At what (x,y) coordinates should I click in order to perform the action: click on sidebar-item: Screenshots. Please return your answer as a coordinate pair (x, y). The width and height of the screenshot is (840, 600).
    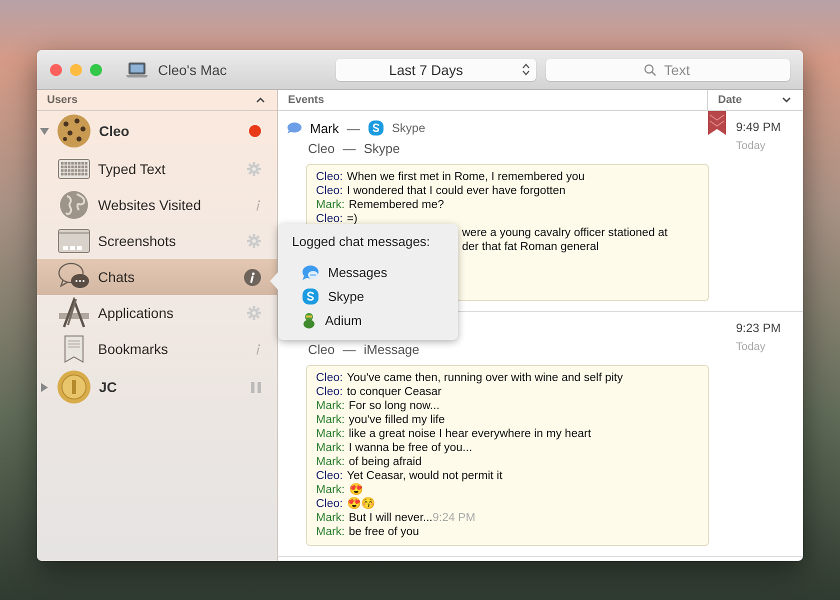
    Looking at the image, I should click on (157, 241).